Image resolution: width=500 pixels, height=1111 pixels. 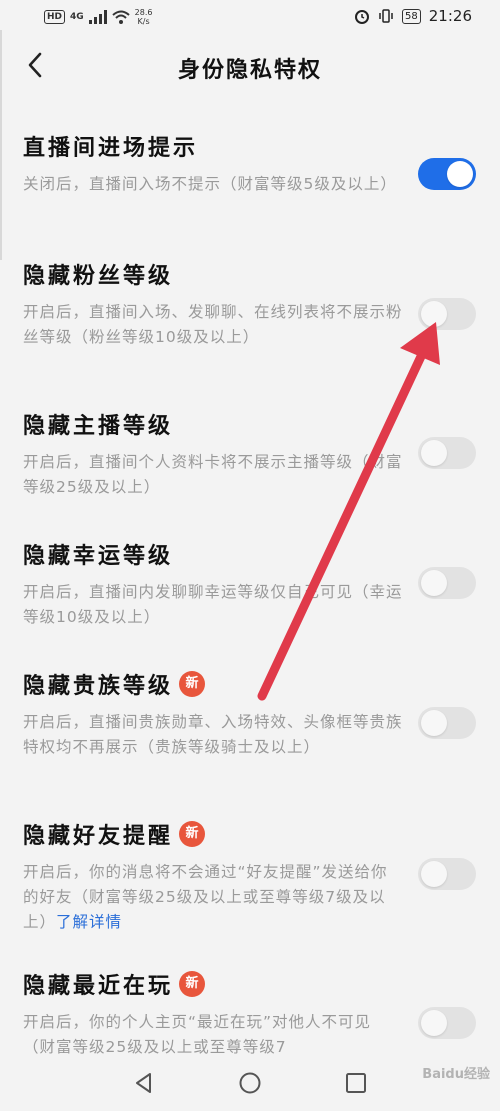 What do you see at coordinates (386, 16) in the screenshot?
I see `vibrate-icon` at bounding box center [386, 16].